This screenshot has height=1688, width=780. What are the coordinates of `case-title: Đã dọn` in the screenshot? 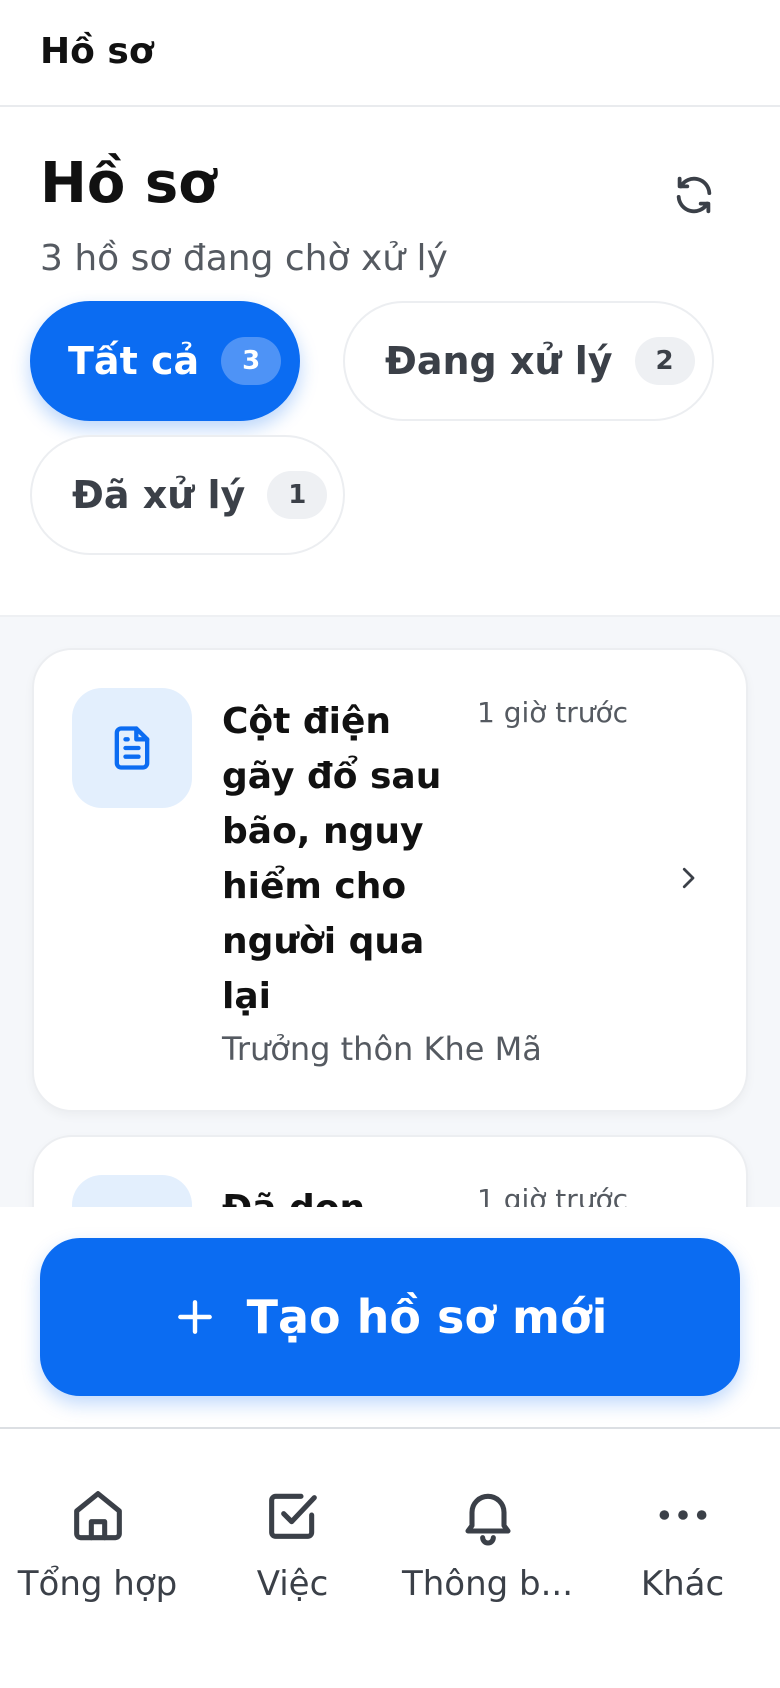 It's located at (338, 1194).